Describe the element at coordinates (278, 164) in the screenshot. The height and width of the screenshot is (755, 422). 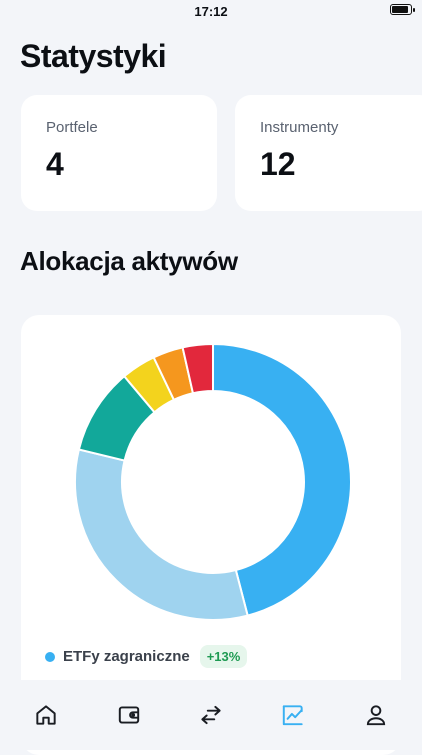
I see `stat-value: 12` at that location.